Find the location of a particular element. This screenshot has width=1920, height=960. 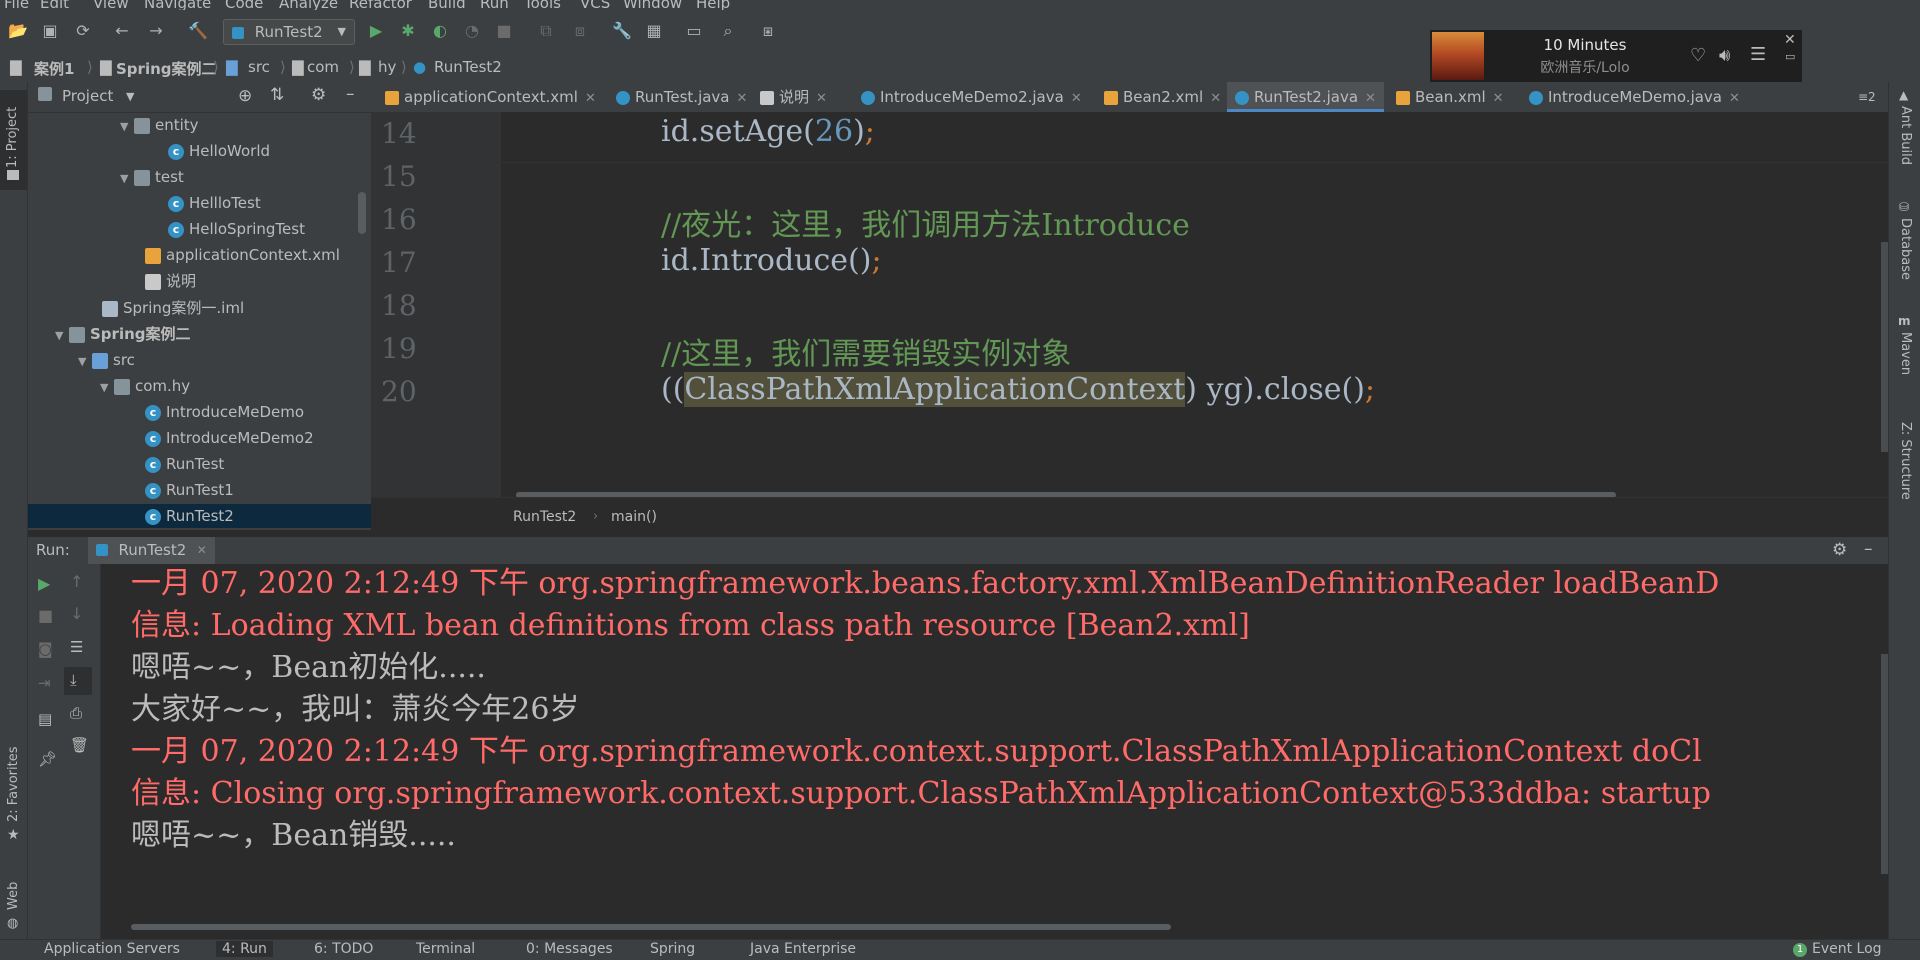

open-folder-icon: 📂 is located at coordinates (18, 31).